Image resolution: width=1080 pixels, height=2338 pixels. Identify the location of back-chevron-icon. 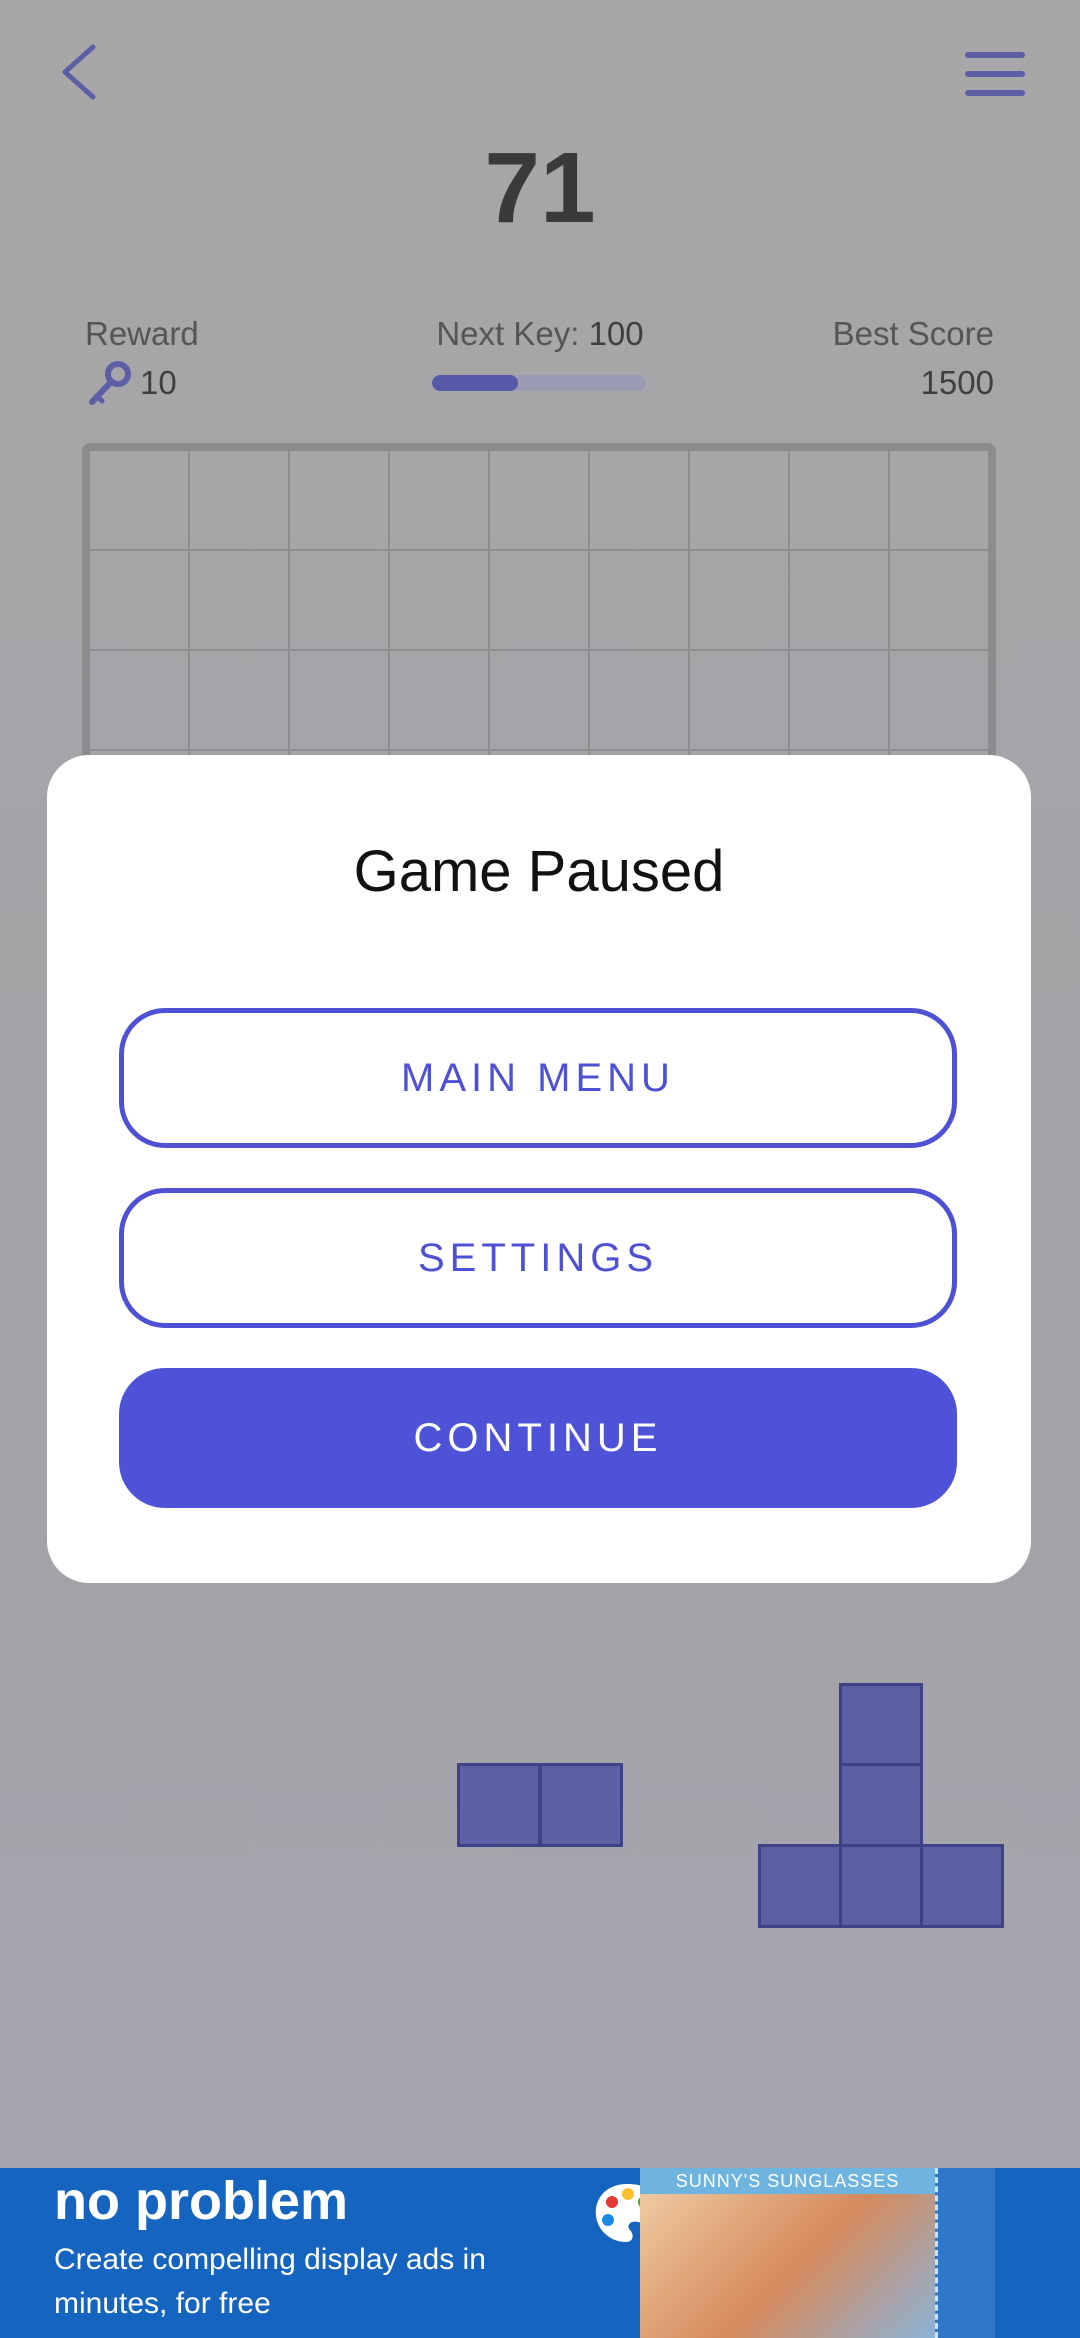
(80, 72).